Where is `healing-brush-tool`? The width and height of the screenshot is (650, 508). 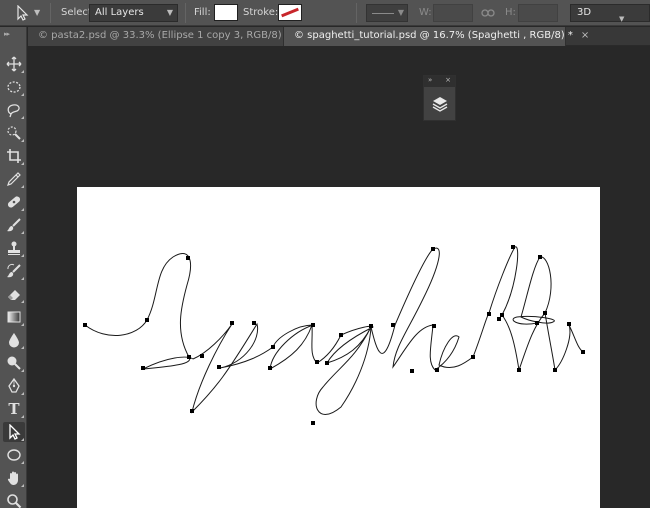
healing-brush-tool is located at coordinates (14, 202).